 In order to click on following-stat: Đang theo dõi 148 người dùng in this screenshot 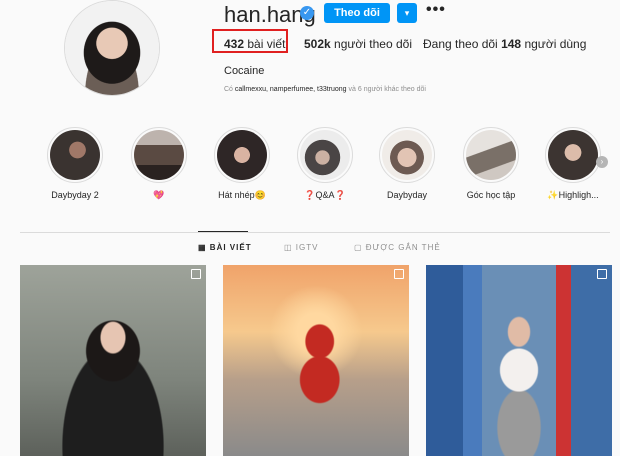, I will do `click(504, 44)`.